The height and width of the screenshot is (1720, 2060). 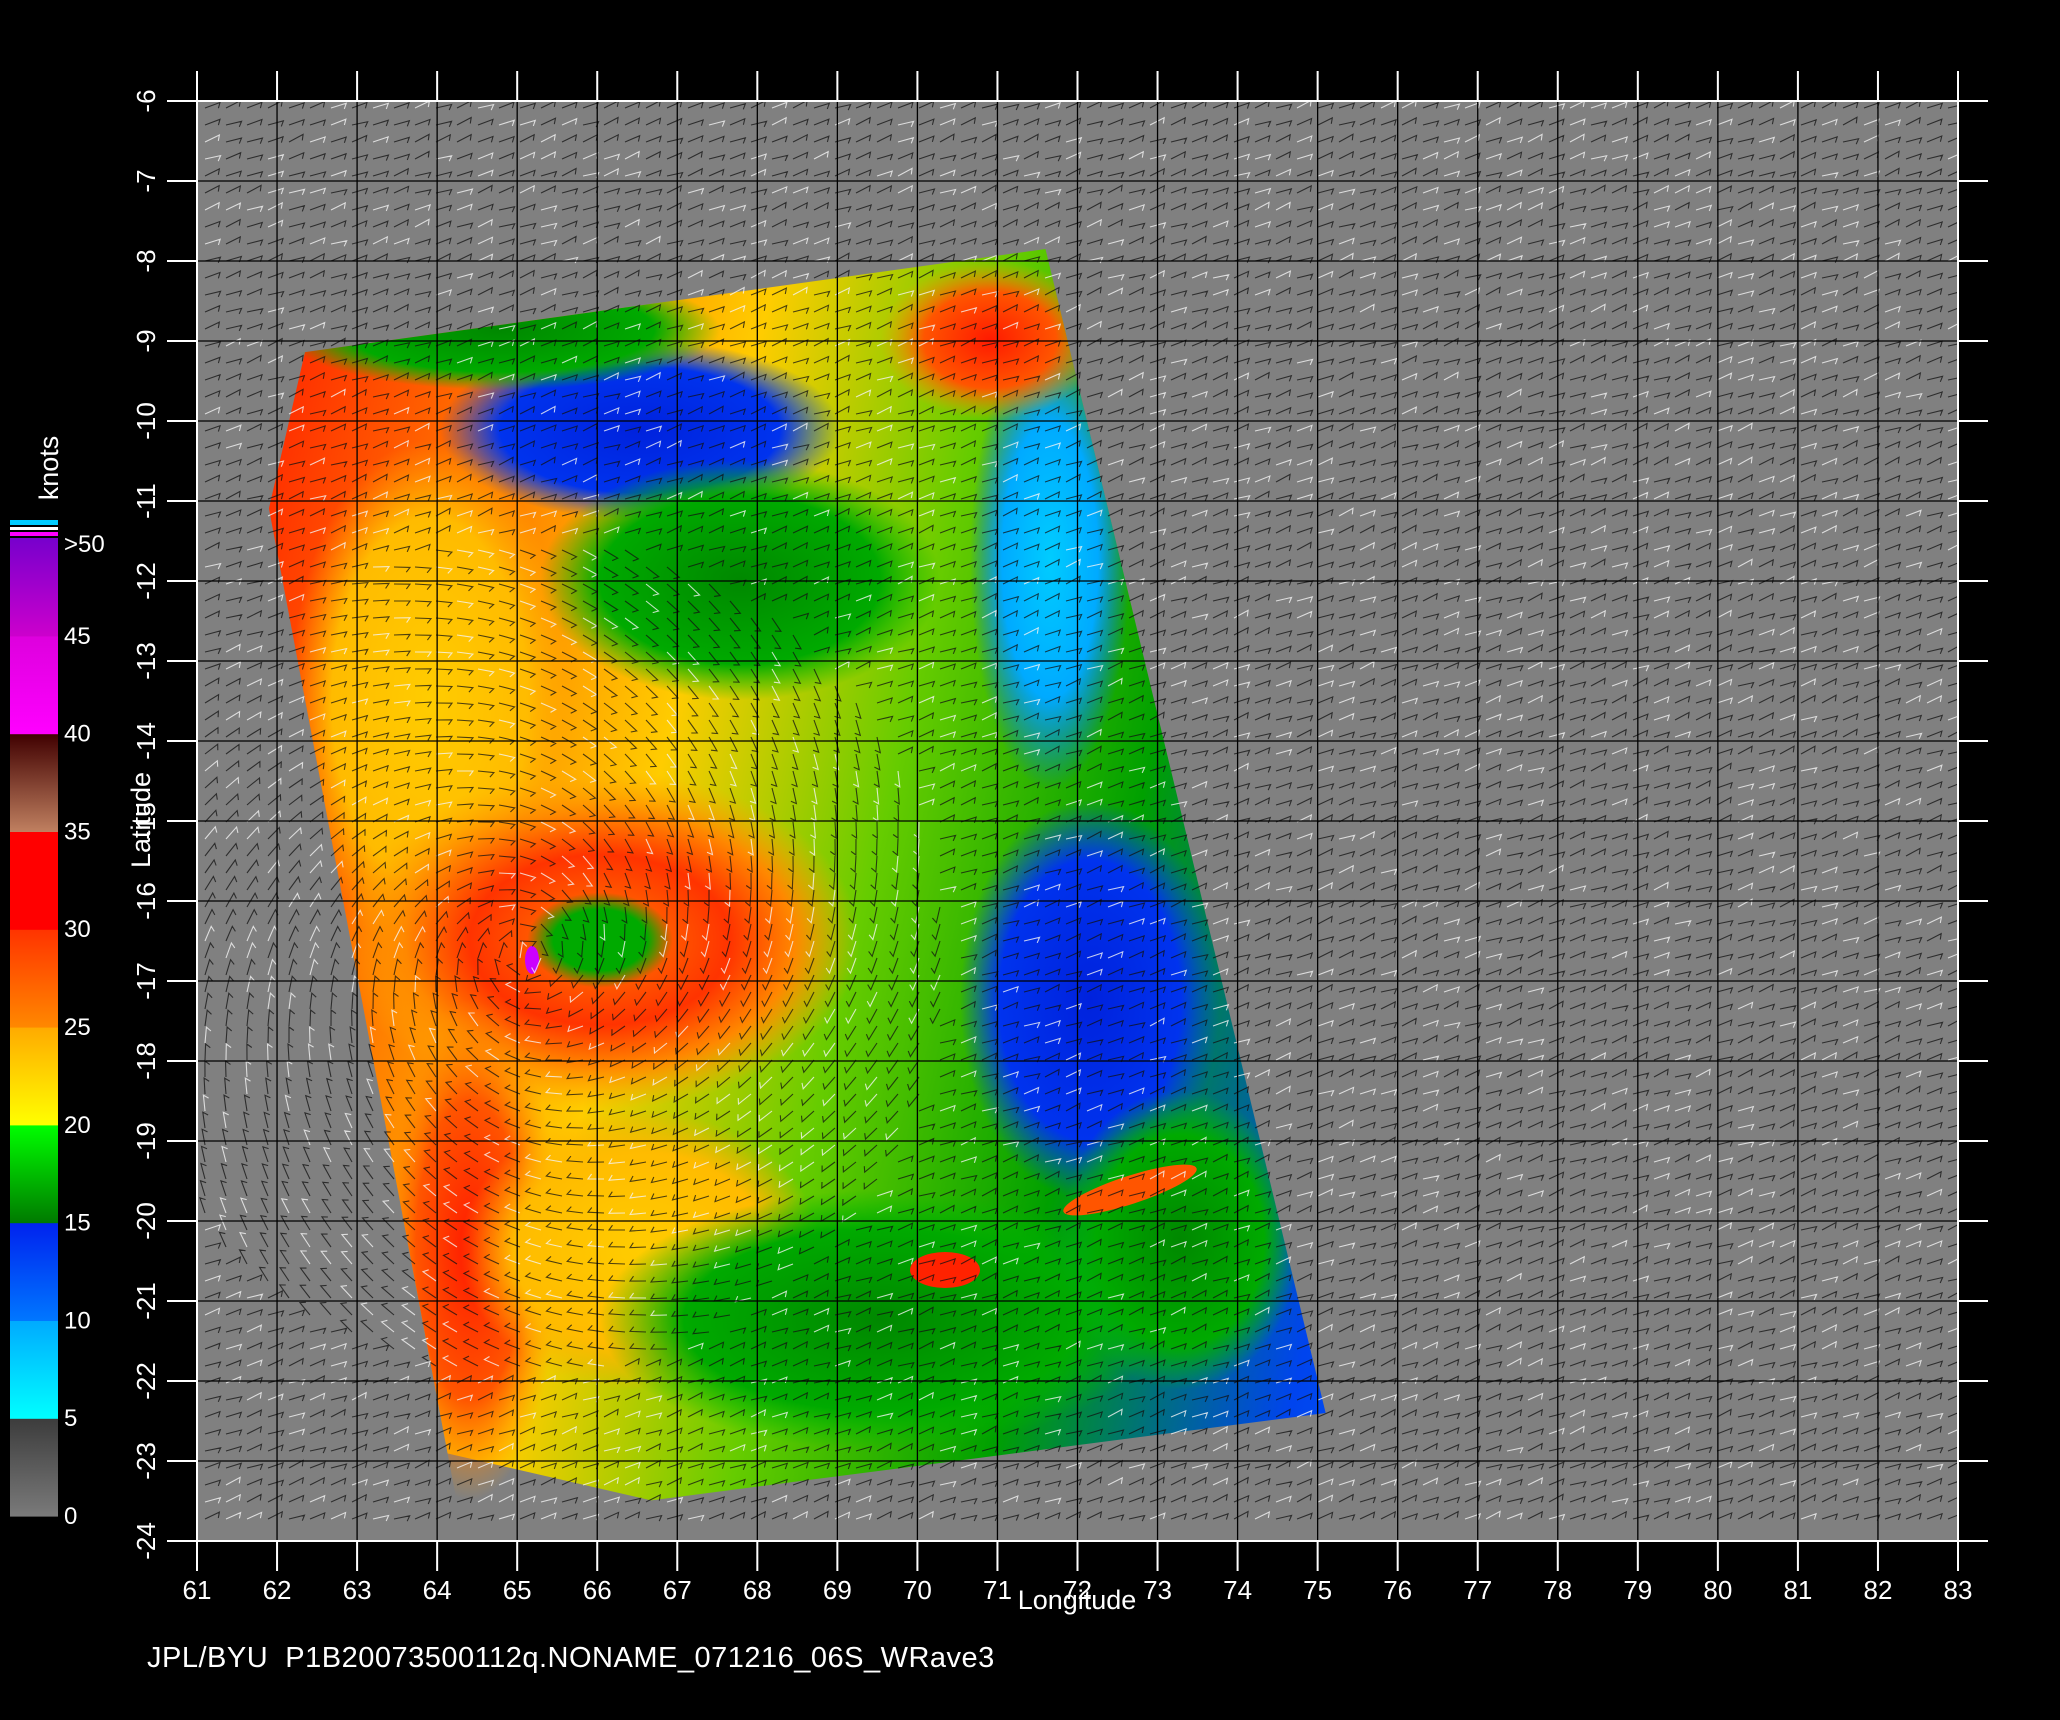 What do you see at coordinates (77, 636) in the screenshot?
I see `colorbar-label: 45` at bounding box center [77, 636].